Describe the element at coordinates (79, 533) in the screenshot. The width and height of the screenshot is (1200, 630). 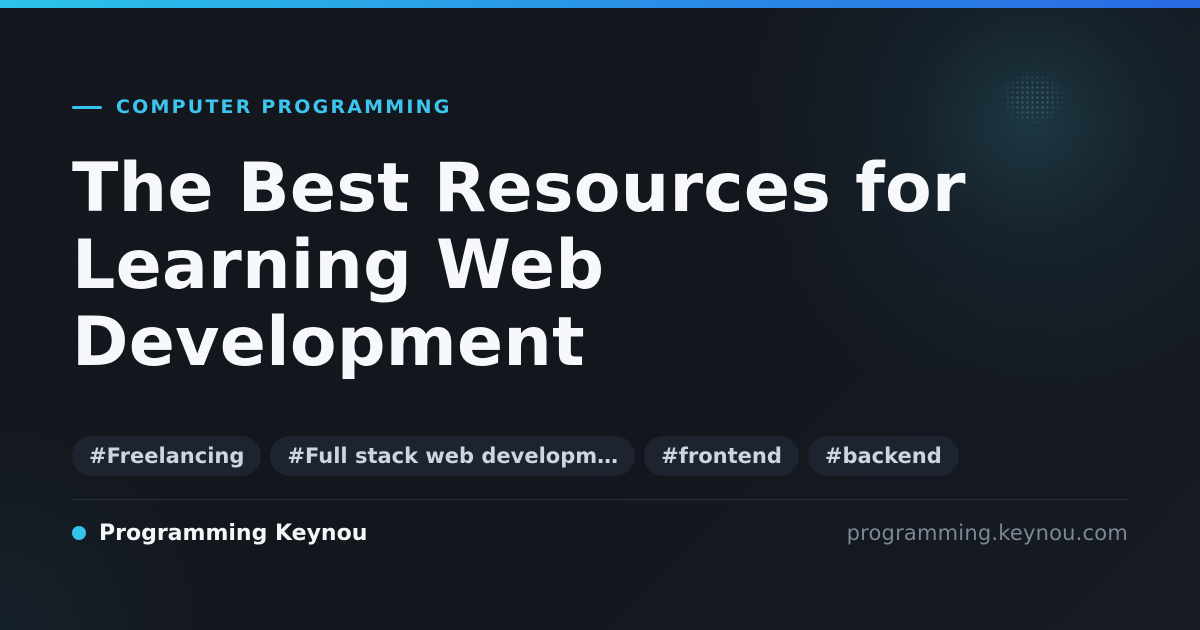
I see `brand-dot-icon` at that location.